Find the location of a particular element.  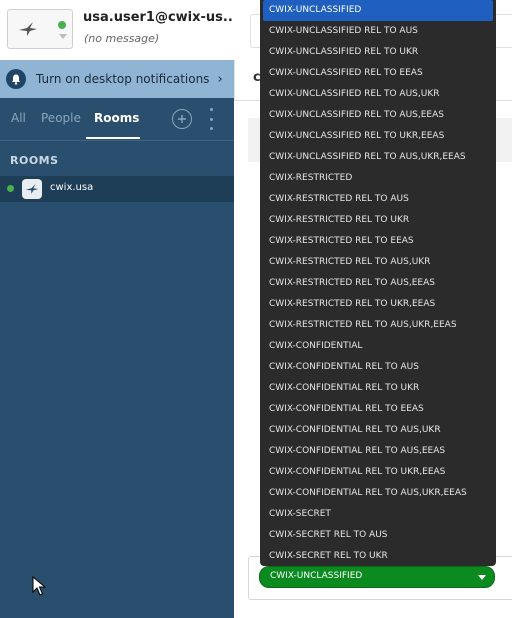

room-online-dot is located at coordinates (10, 188).